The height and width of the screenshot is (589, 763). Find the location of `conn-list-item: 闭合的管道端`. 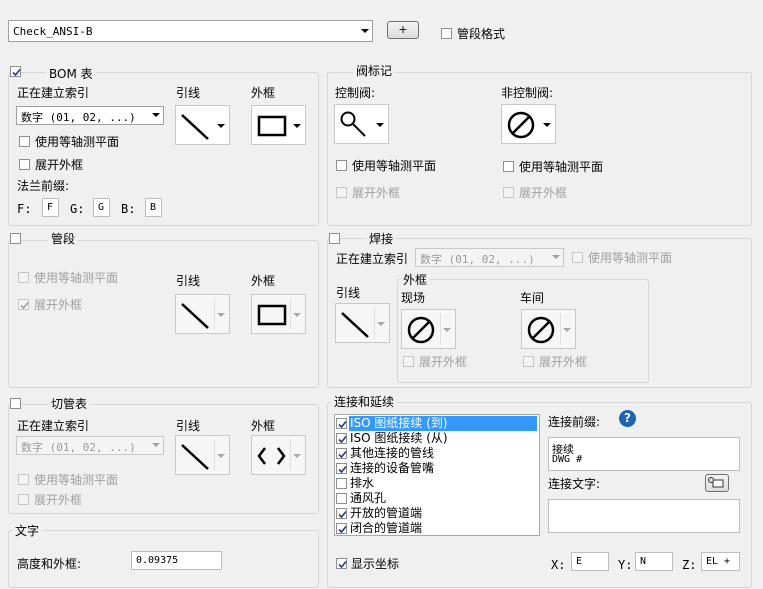

conn-list-item: 闭合的管道端 is located at coordinates (436, 528).